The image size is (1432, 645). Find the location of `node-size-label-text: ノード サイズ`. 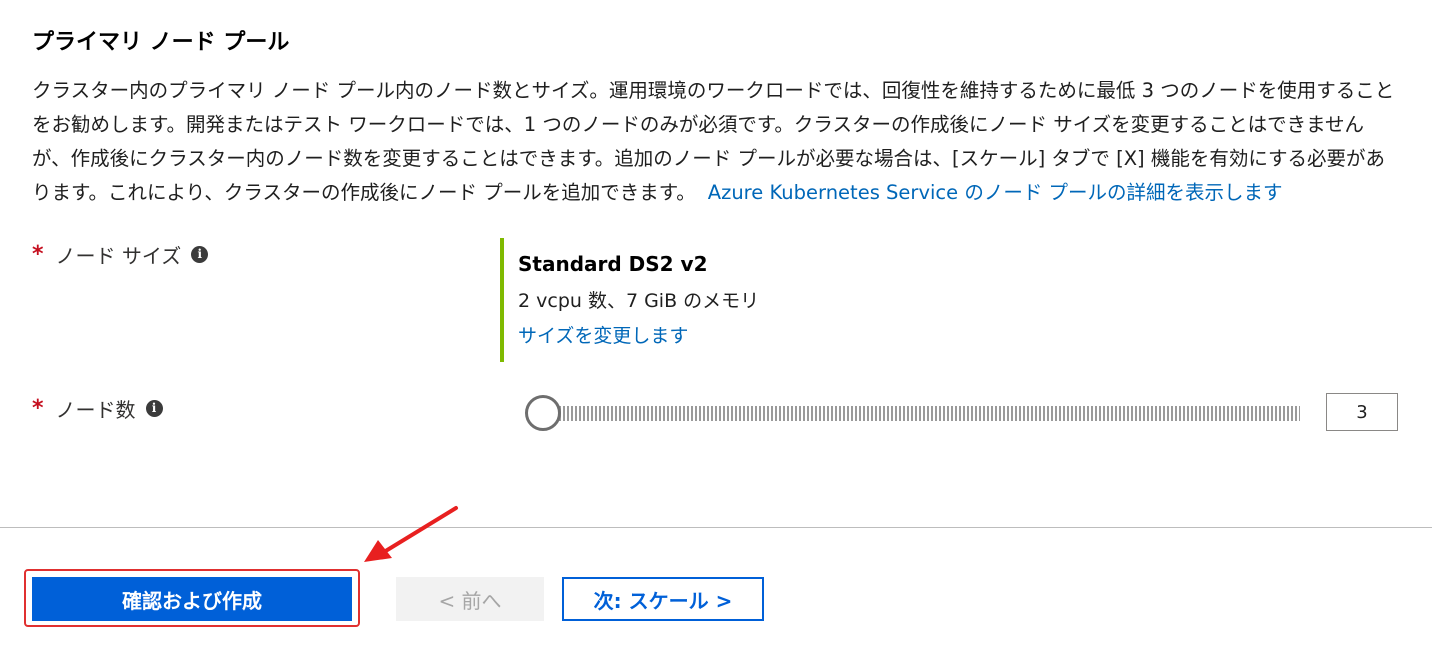

node-size-label-text: ノード サイズ is located at coordinates (118, 256).